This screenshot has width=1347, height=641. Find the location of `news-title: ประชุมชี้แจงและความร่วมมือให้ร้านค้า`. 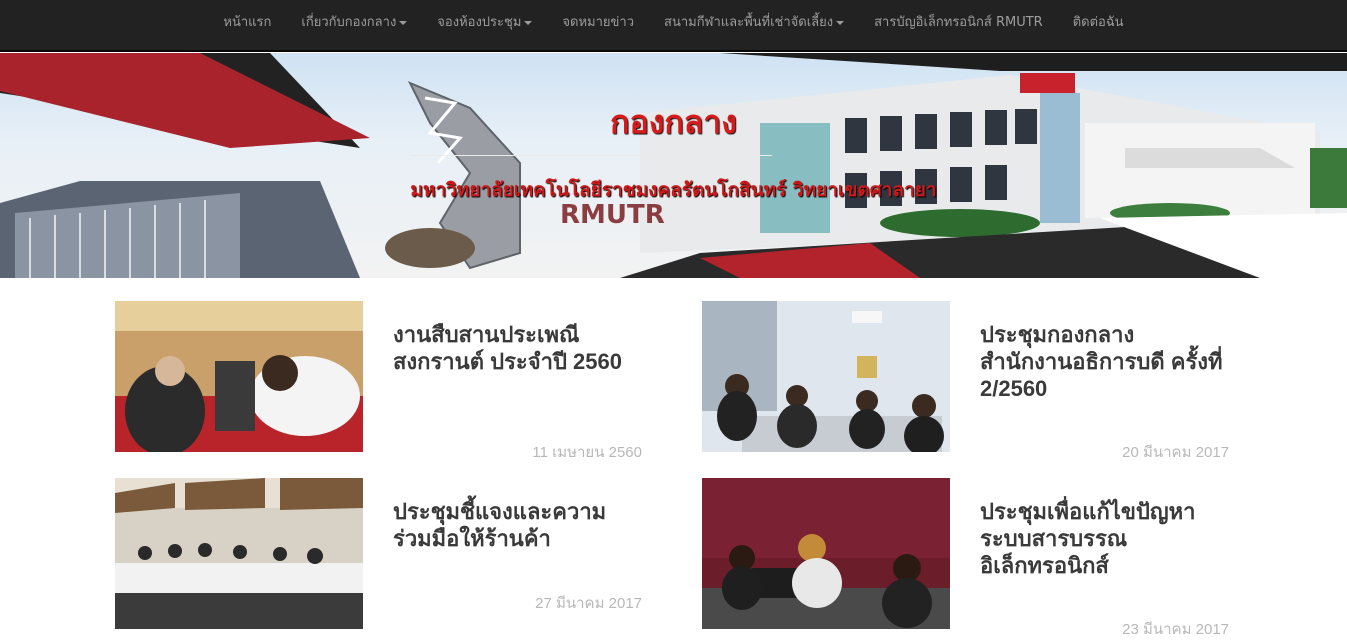

news-title: ประชุมชี้แจงและความร่วมมือให้ร้านค้า is located at coordinates (518, 525).